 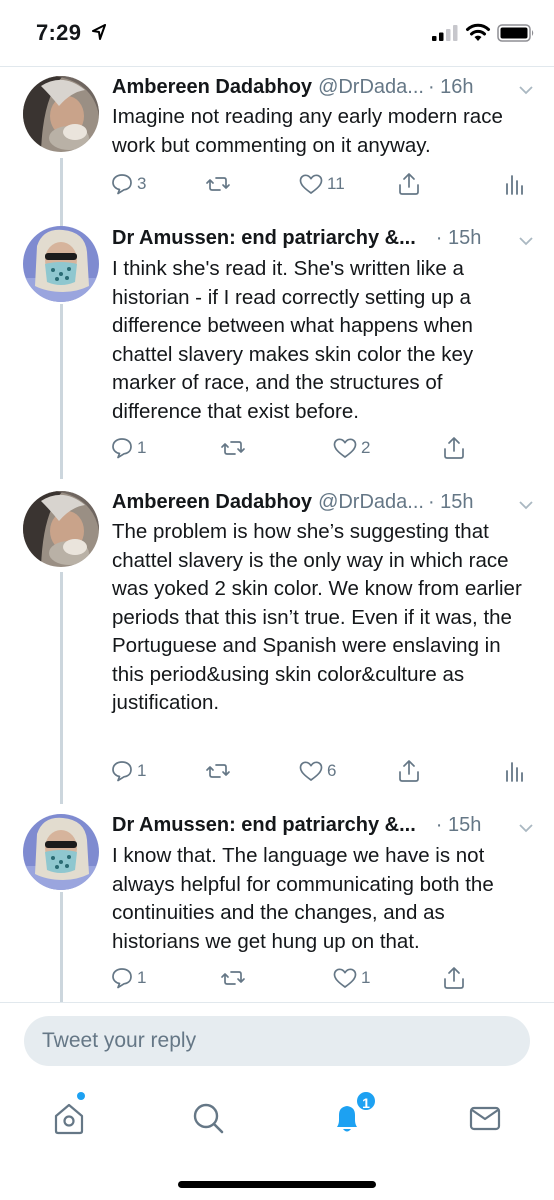 I want to click on like-count: 6, so click(x=332, y=770).